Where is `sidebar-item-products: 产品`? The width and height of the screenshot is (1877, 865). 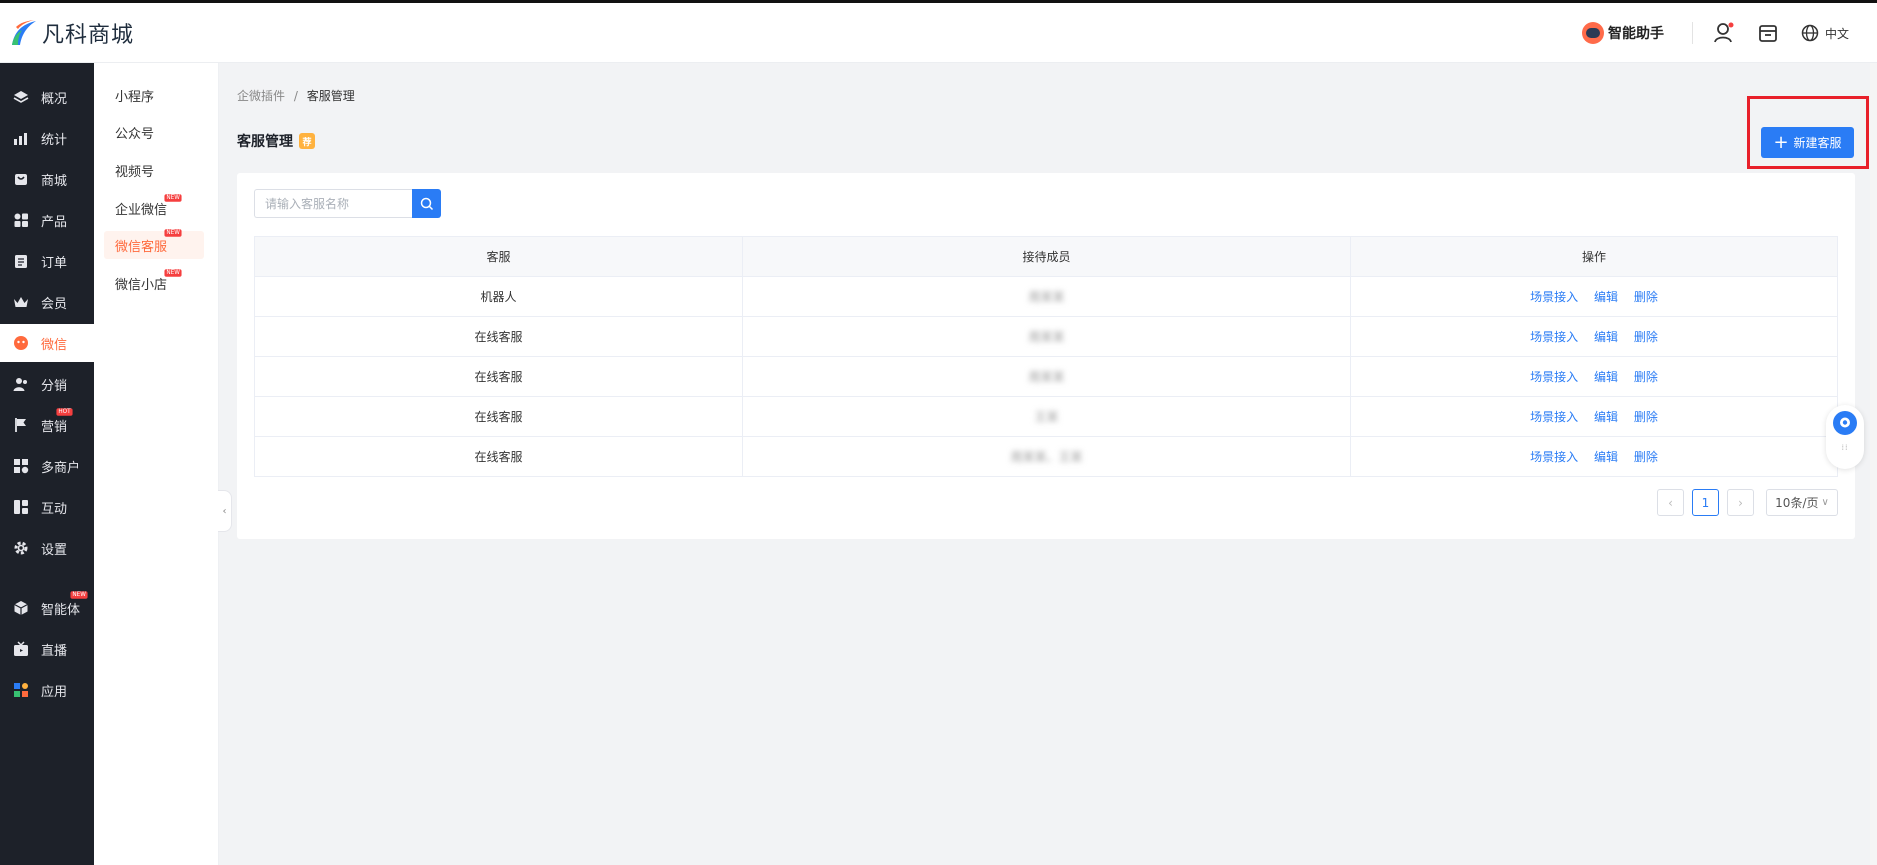
sidebar-item-products: 产品 is located at coordinates (47, 220).